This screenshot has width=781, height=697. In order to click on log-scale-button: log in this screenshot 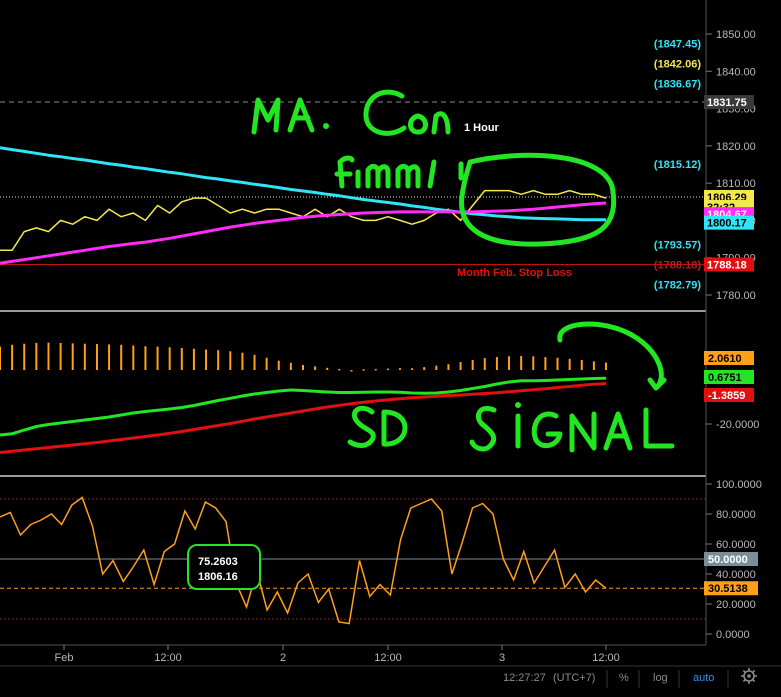, I will do `click(660, 678)`.